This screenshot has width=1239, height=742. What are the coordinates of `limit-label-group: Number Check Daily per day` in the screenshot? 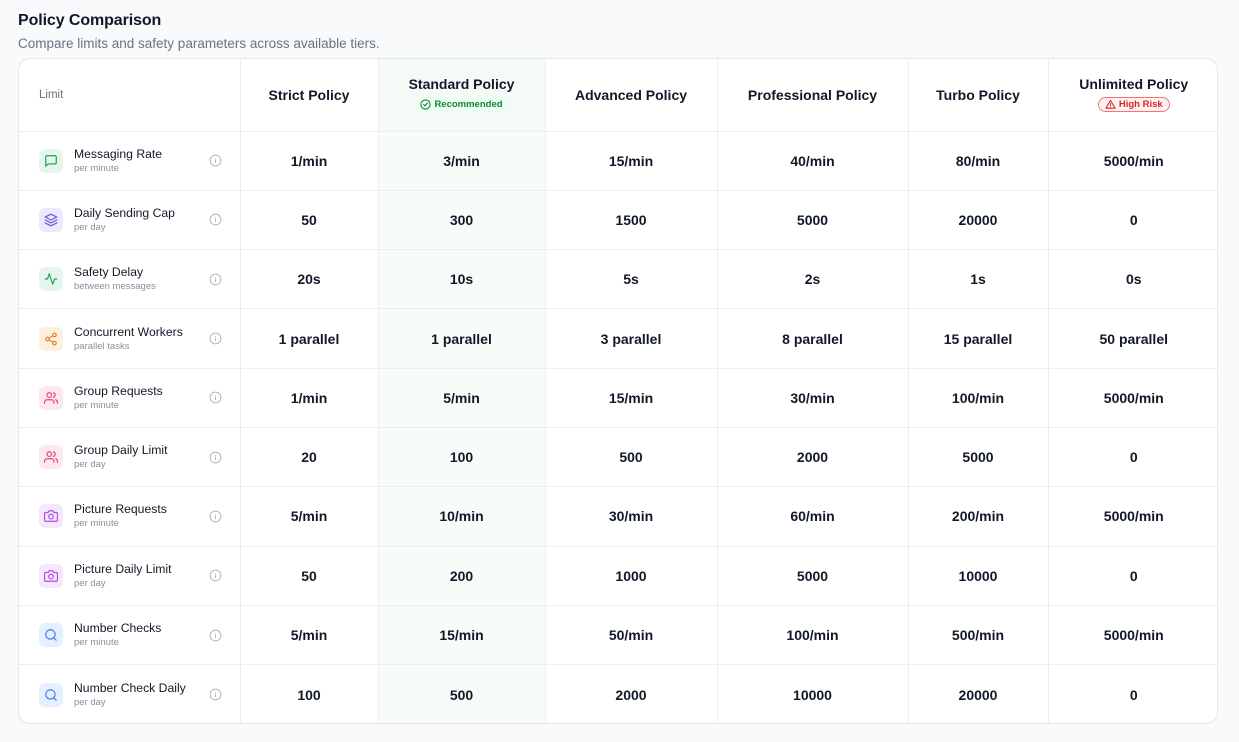 It's located at (130, 695).